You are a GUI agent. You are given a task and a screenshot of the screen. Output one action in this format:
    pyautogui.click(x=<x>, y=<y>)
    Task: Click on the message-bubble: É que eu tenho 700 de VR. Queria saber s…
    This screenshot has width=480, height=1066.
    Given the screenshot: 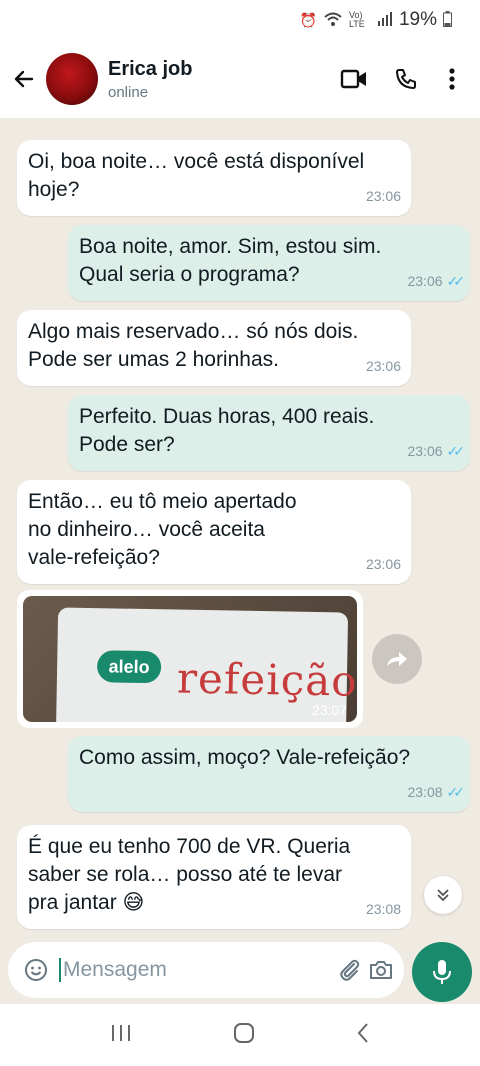 What is the action you would take?
    pyautogui.click(x=214, y=877)
    